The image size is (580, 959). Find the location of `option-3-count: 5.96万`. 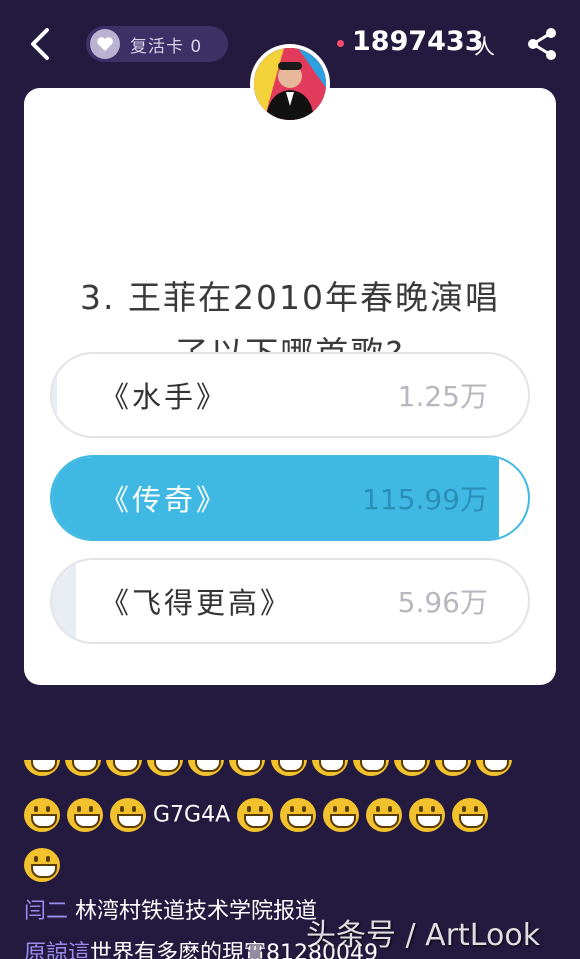

option-3-count: 5.96万 is located at coordinates (442, 602).